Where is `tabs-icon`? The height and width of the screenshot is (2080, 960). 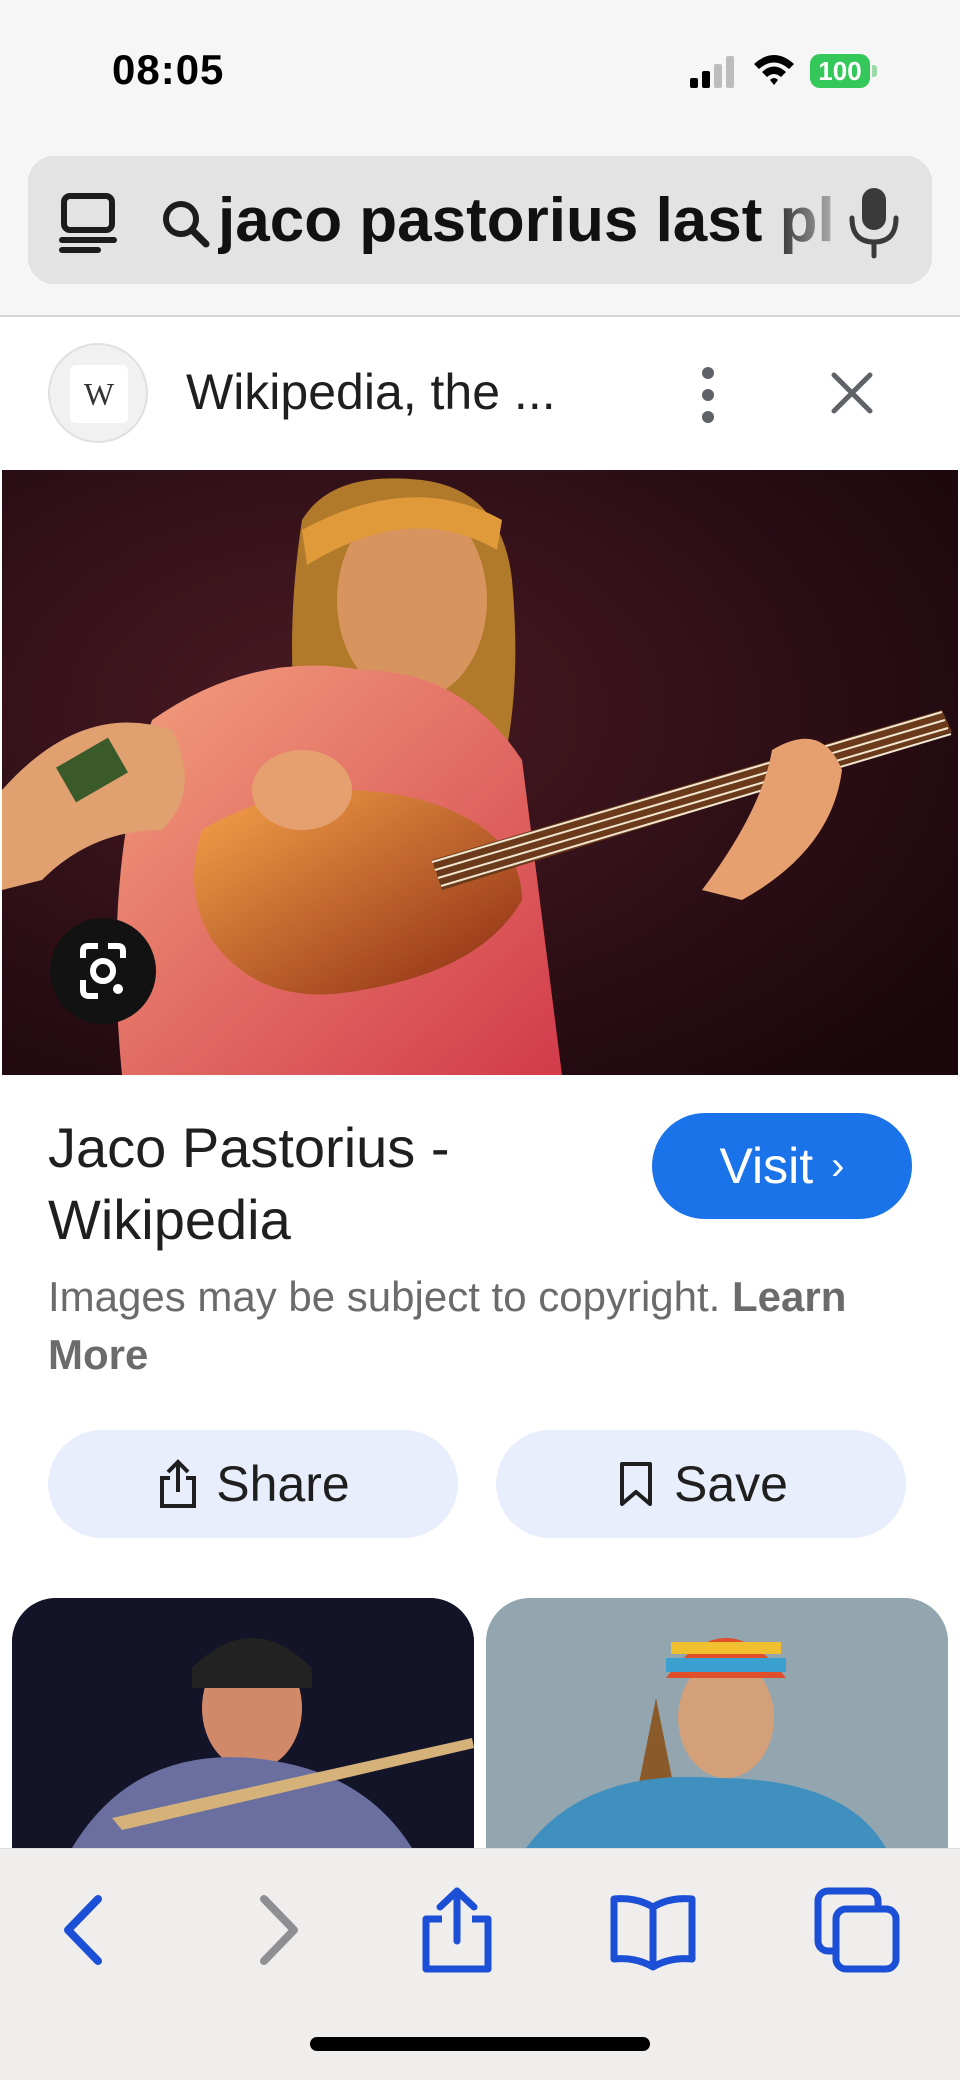 tabs-icon is located at coordinates (857, 1930).